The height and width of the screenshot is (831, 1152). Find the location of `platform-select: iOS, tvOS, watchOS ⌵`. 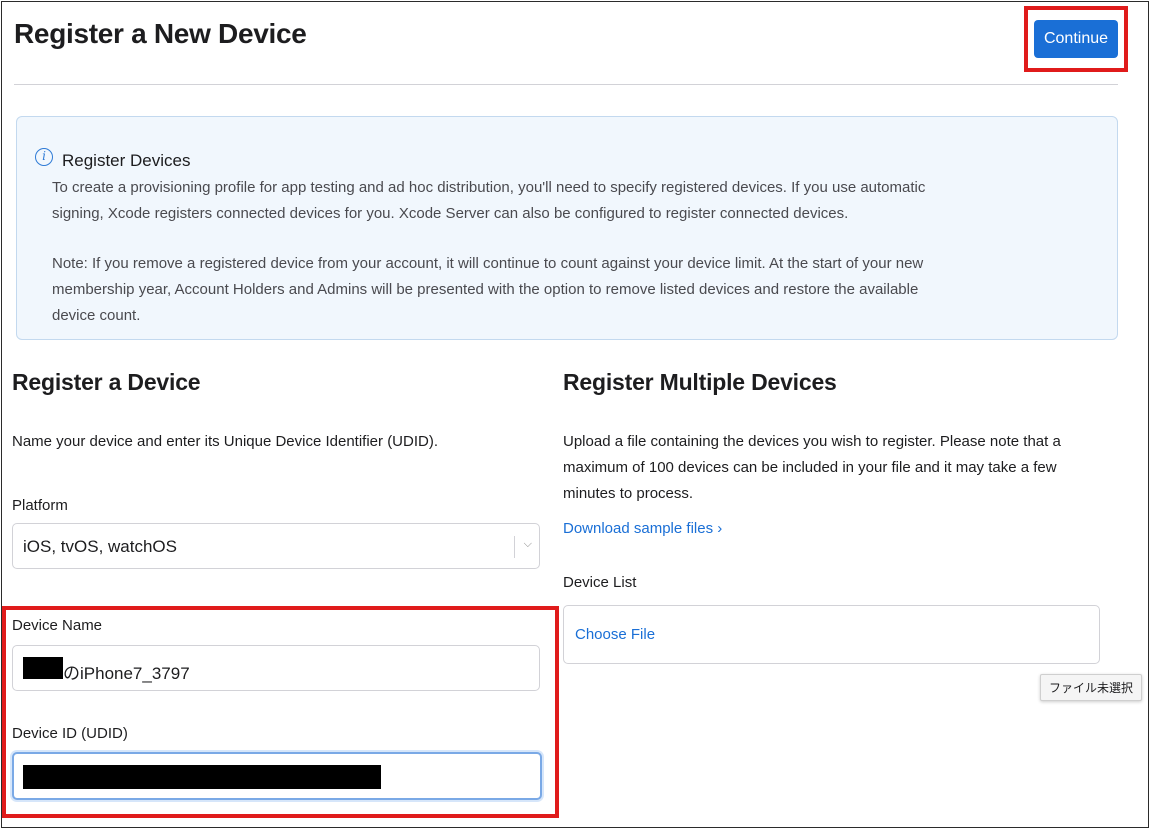

platform-select: iOS, tvOS, watchOS ⌵ is located at coordinates (276, 546).